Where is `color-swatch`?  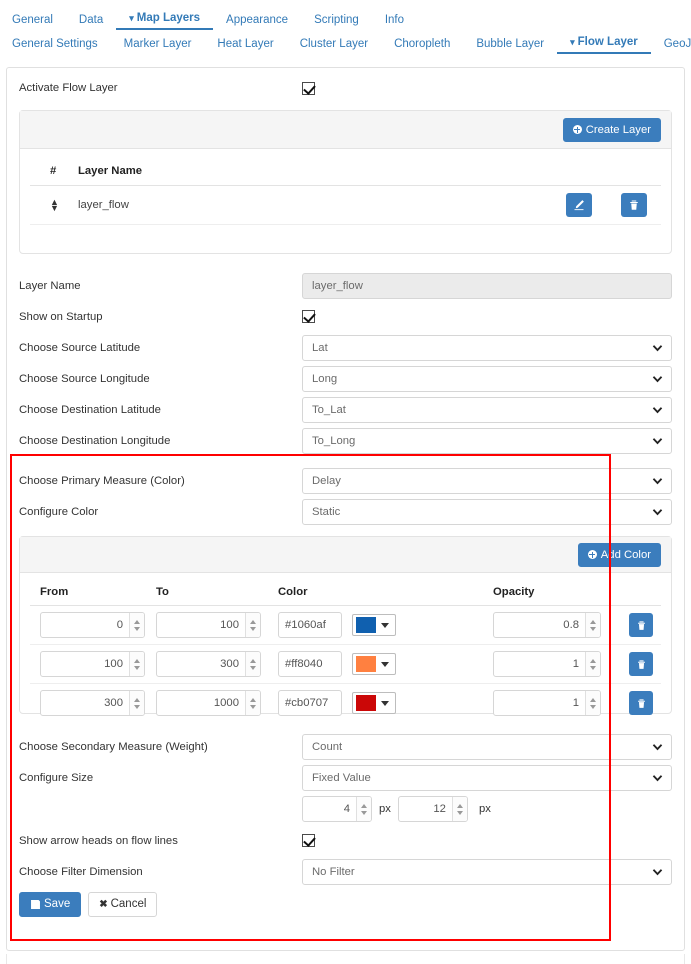 color-swatch is located at coordinates (366, 625).